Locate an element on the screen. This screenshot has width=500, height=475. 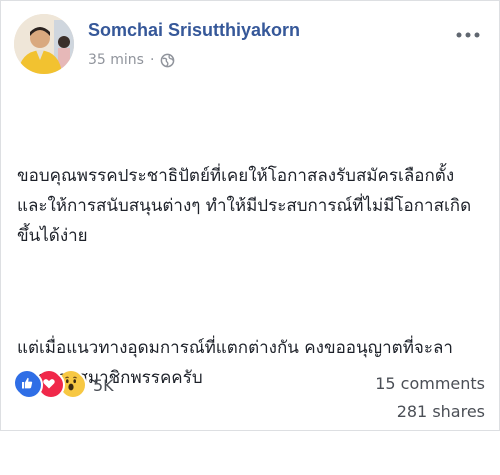
more-options-icon is located at coordinates (468, 31).